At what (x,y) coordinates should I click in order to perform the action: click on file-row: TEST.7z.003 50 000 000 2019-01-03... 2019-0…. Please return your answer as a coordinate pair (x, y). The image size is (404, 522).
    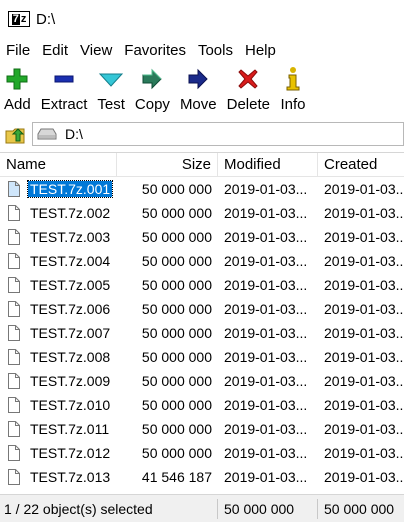
    Looking at the image, I should click on (202, 237).